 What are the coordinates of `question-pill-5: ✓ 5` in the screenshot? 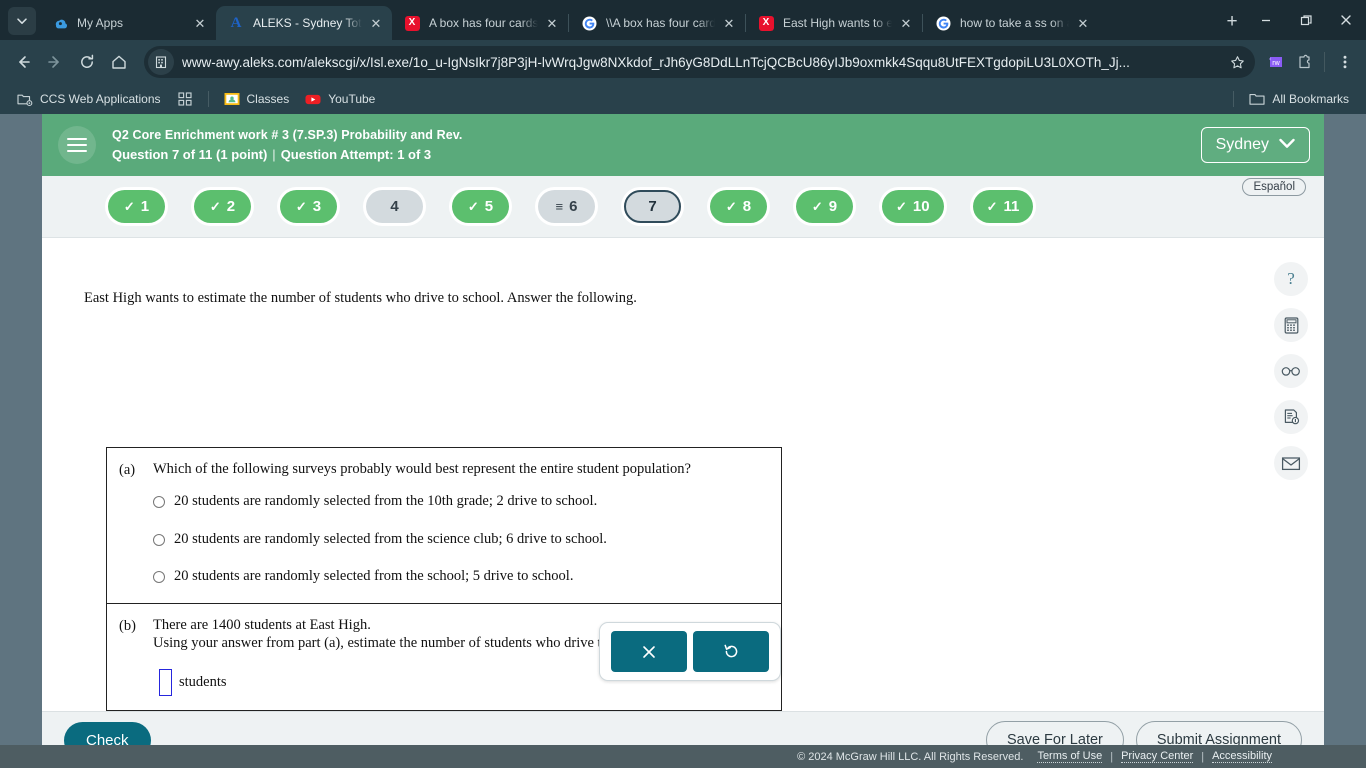 It's located at (480, 206).